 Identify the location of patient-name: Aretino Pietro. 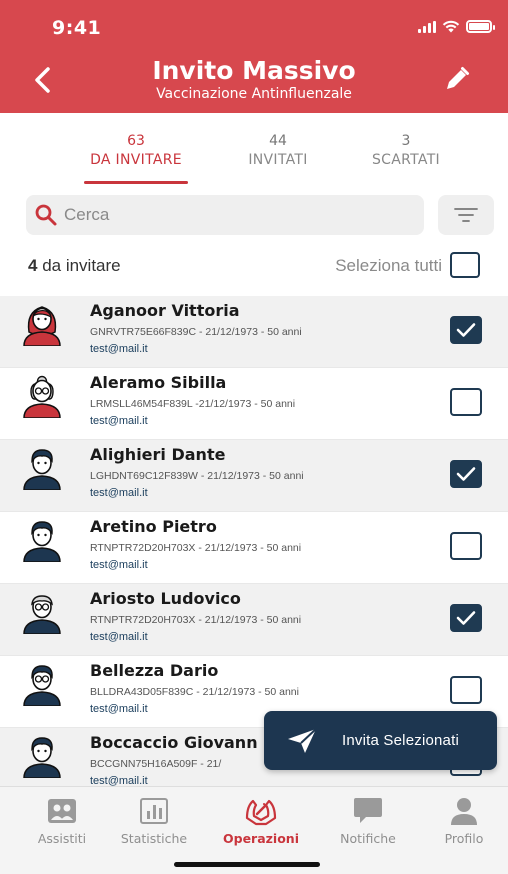
(153, 526).